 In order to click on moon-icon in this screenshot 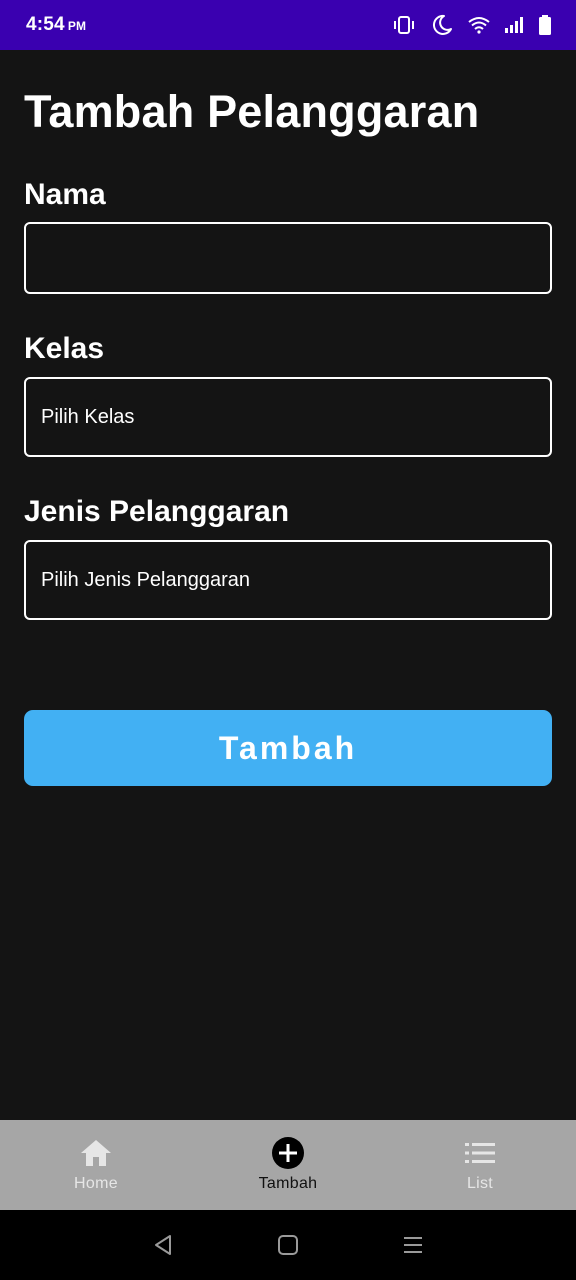, I will do `click(442, 25)`.